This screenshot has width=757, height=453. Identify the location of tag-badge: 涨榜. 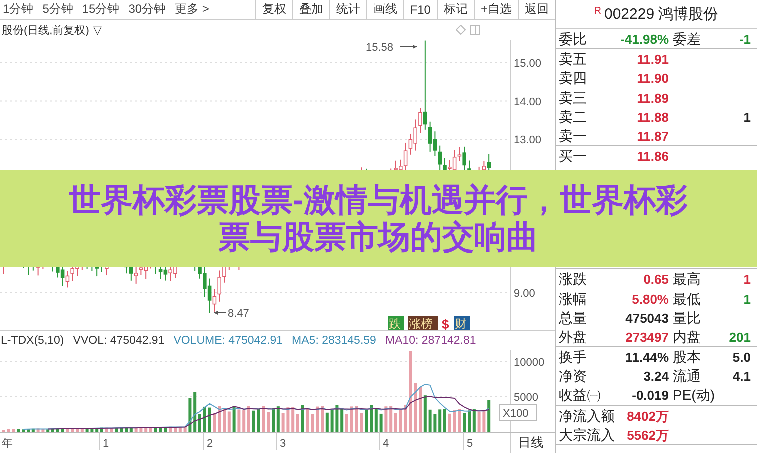
(423, 323).